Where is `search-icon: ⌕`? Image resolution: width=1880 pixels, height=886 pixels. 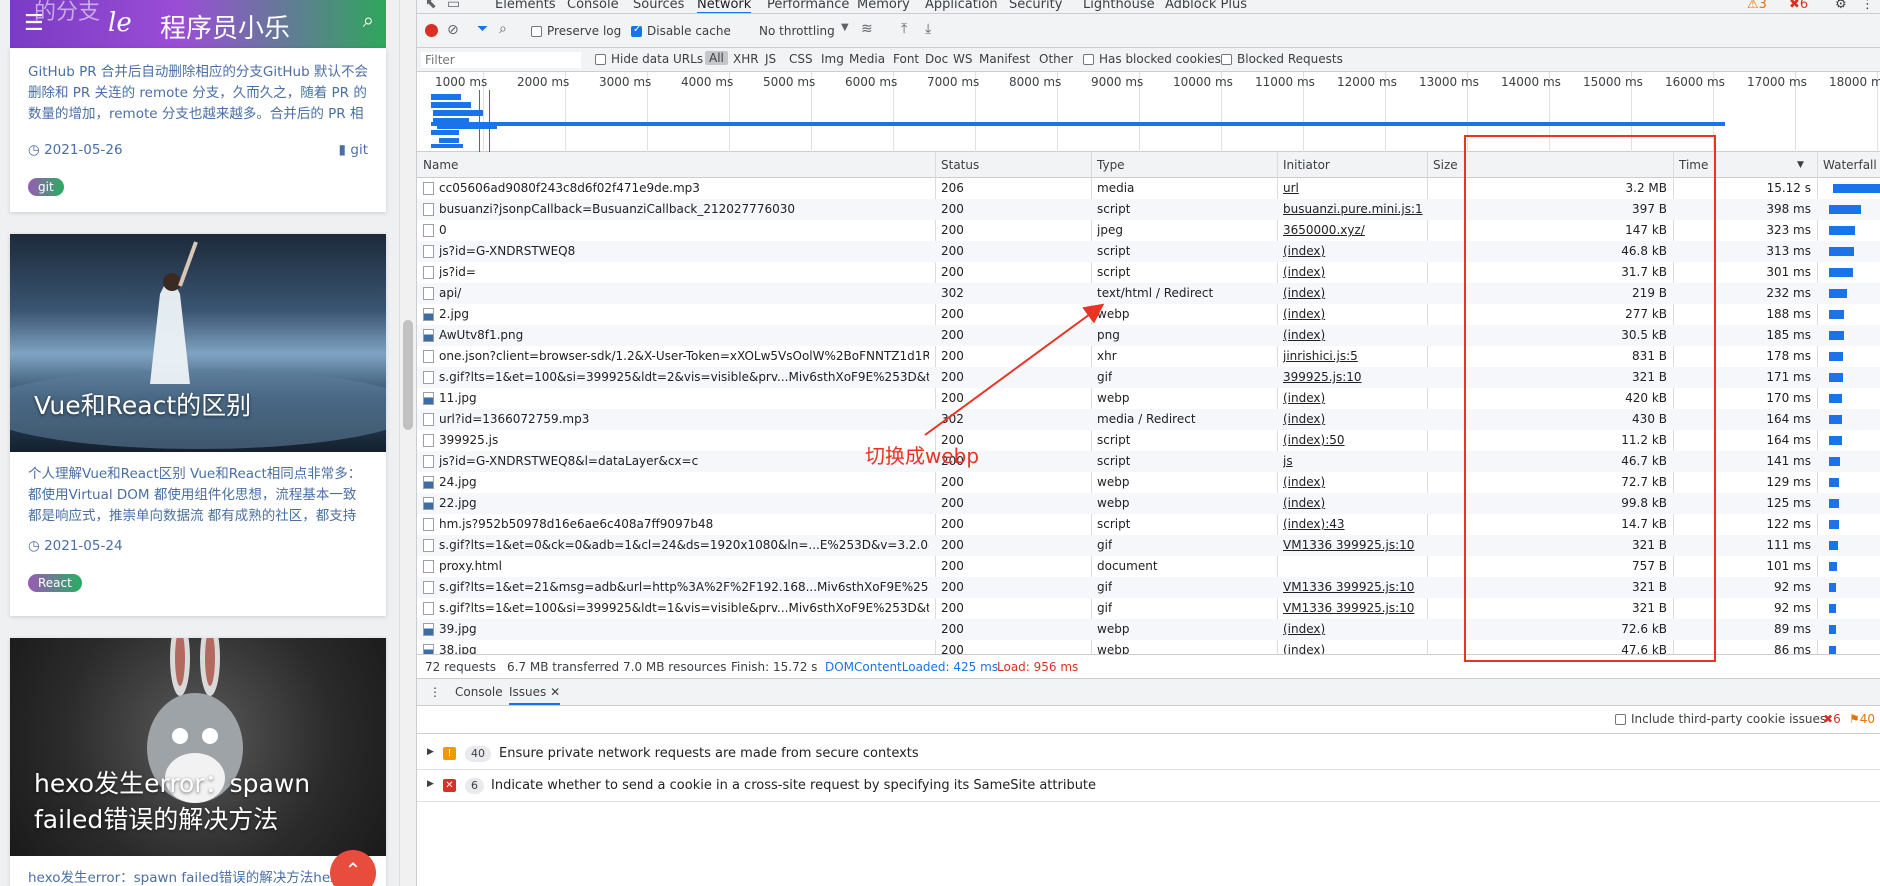
search-icon: ⌕ is located at coordinates (368, 20).